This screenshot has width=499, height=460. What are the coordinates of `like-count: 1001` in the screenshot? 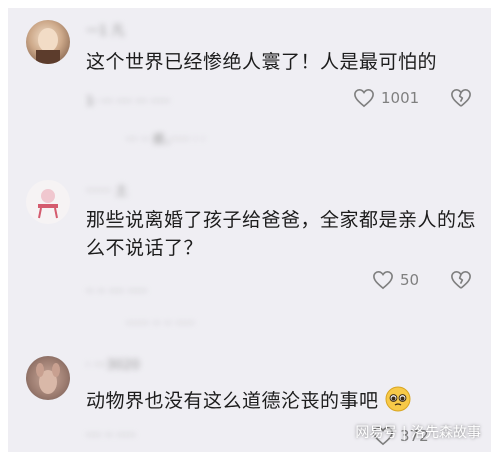 It's located at (400, 98).